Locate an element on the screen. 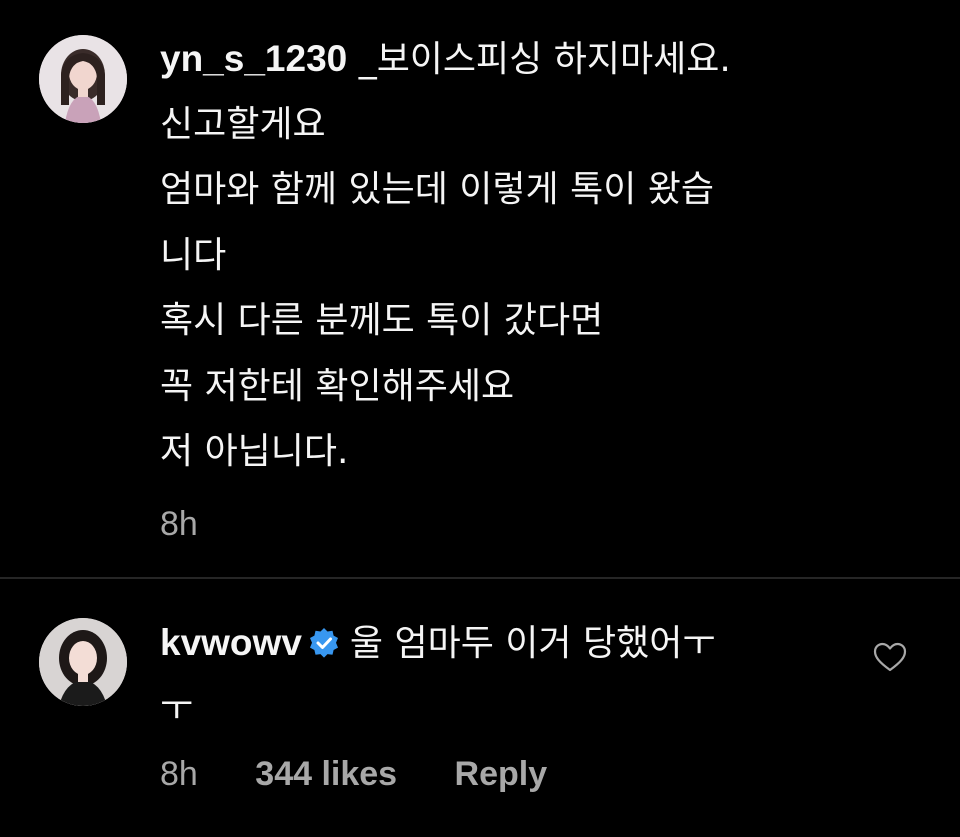 Image resolution: width=960 pixels, height=837 pixels. comment-meta: 8h is located at coordinates (179, 524).